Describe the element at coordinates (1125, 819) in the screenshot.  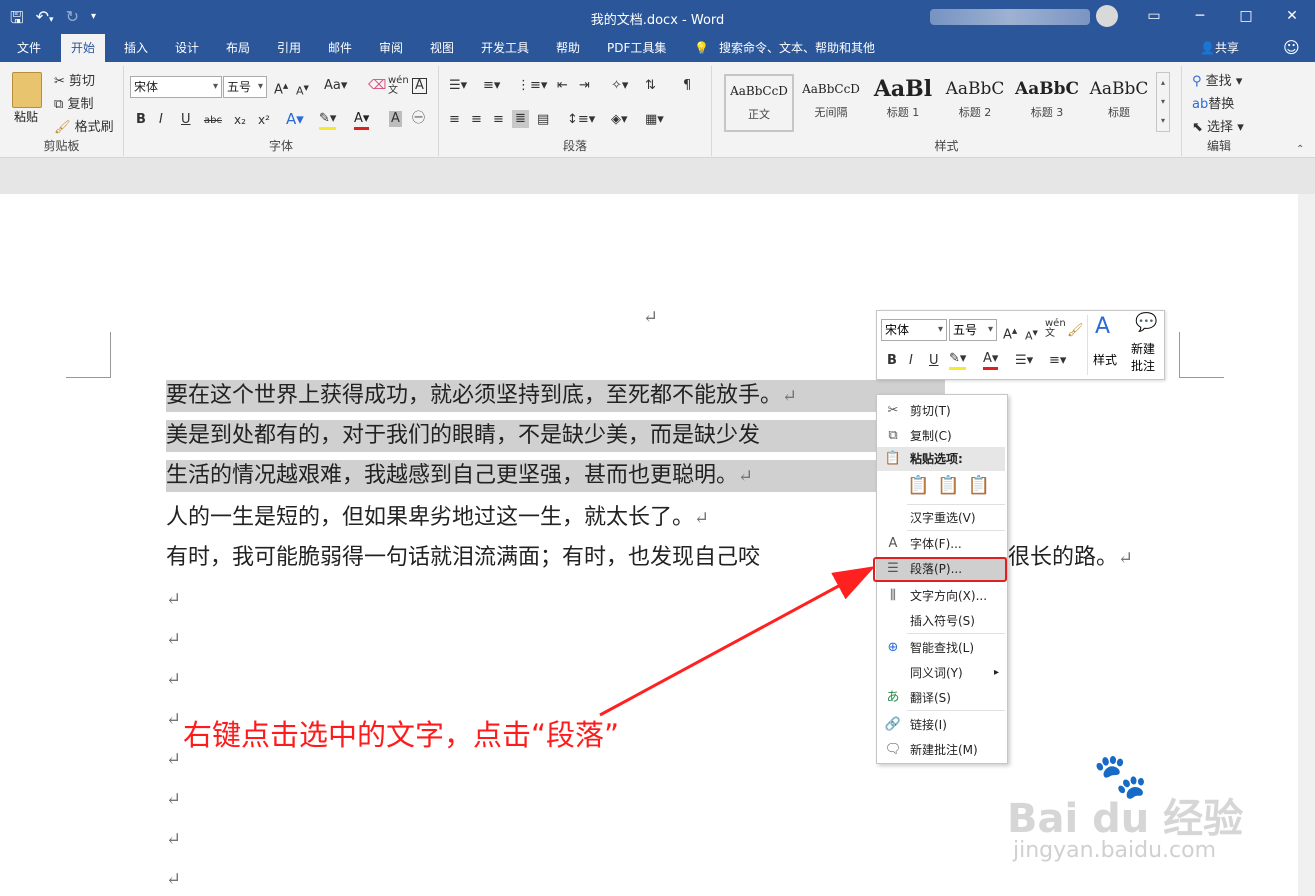
I see `watermark-logo: Bai du 经验` at that location.